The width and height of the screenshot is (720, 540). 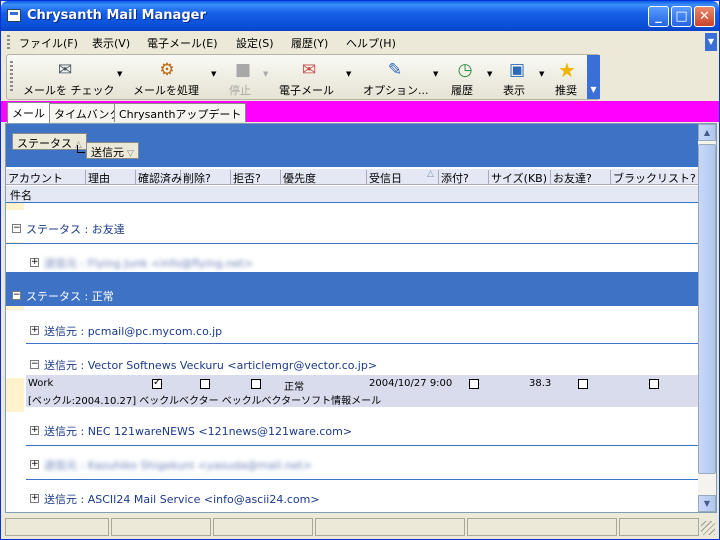 I want to click on options-icon: ✎, so click(x=395, y=70).